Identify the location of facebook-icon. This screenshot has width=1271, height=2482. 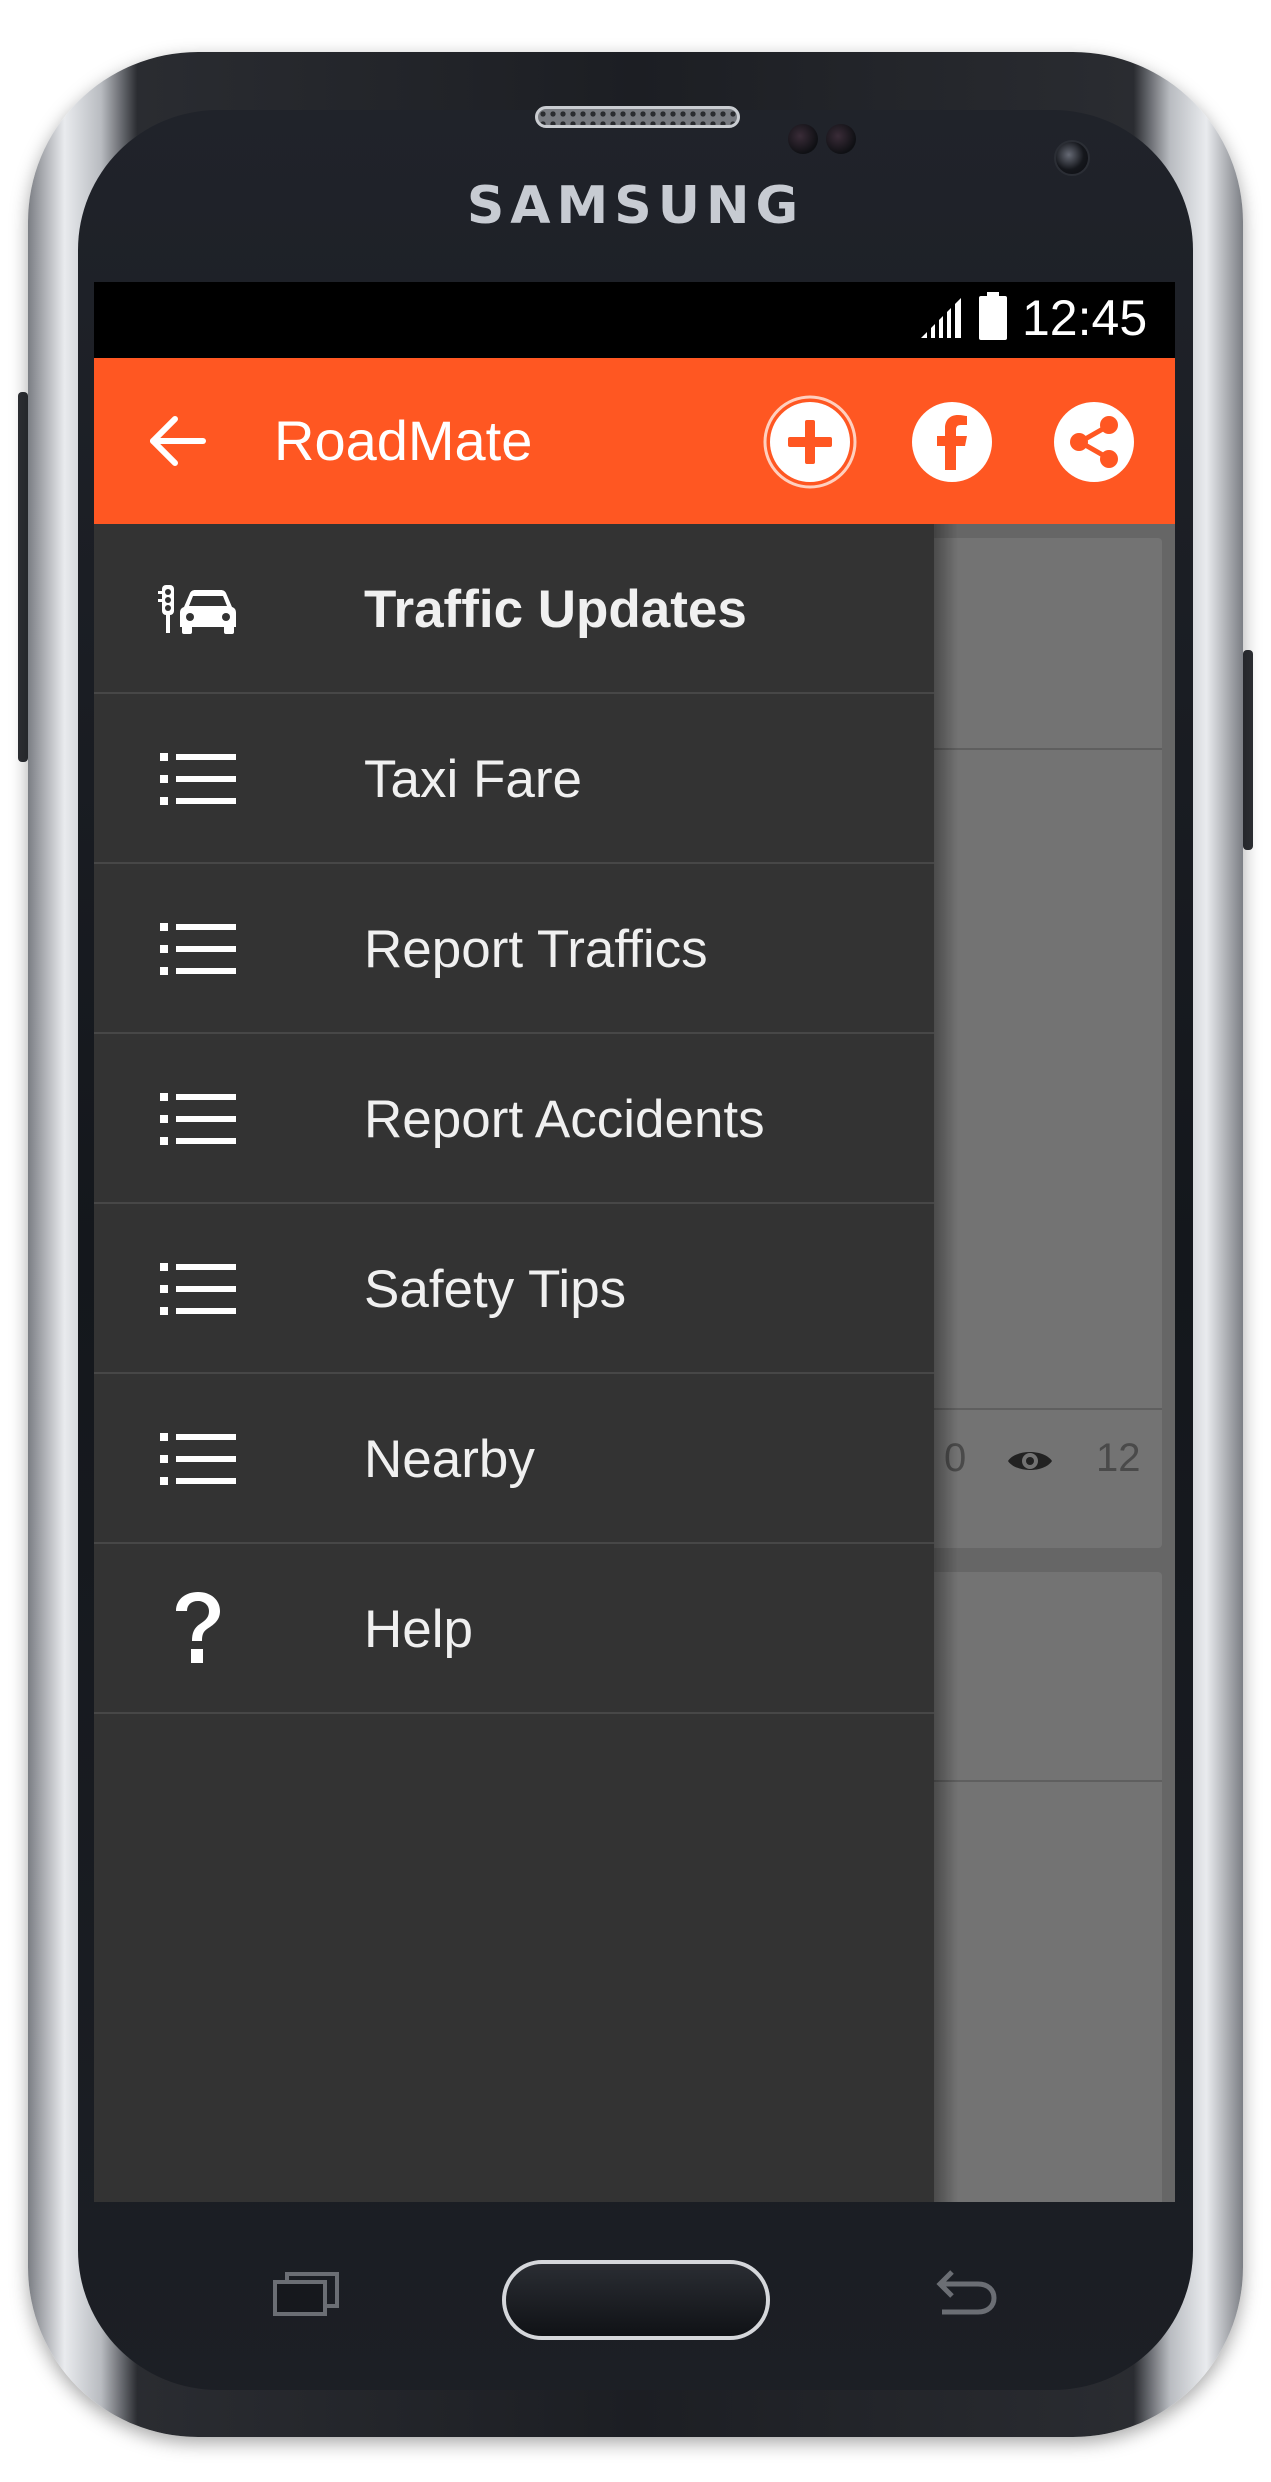
(952, 442).